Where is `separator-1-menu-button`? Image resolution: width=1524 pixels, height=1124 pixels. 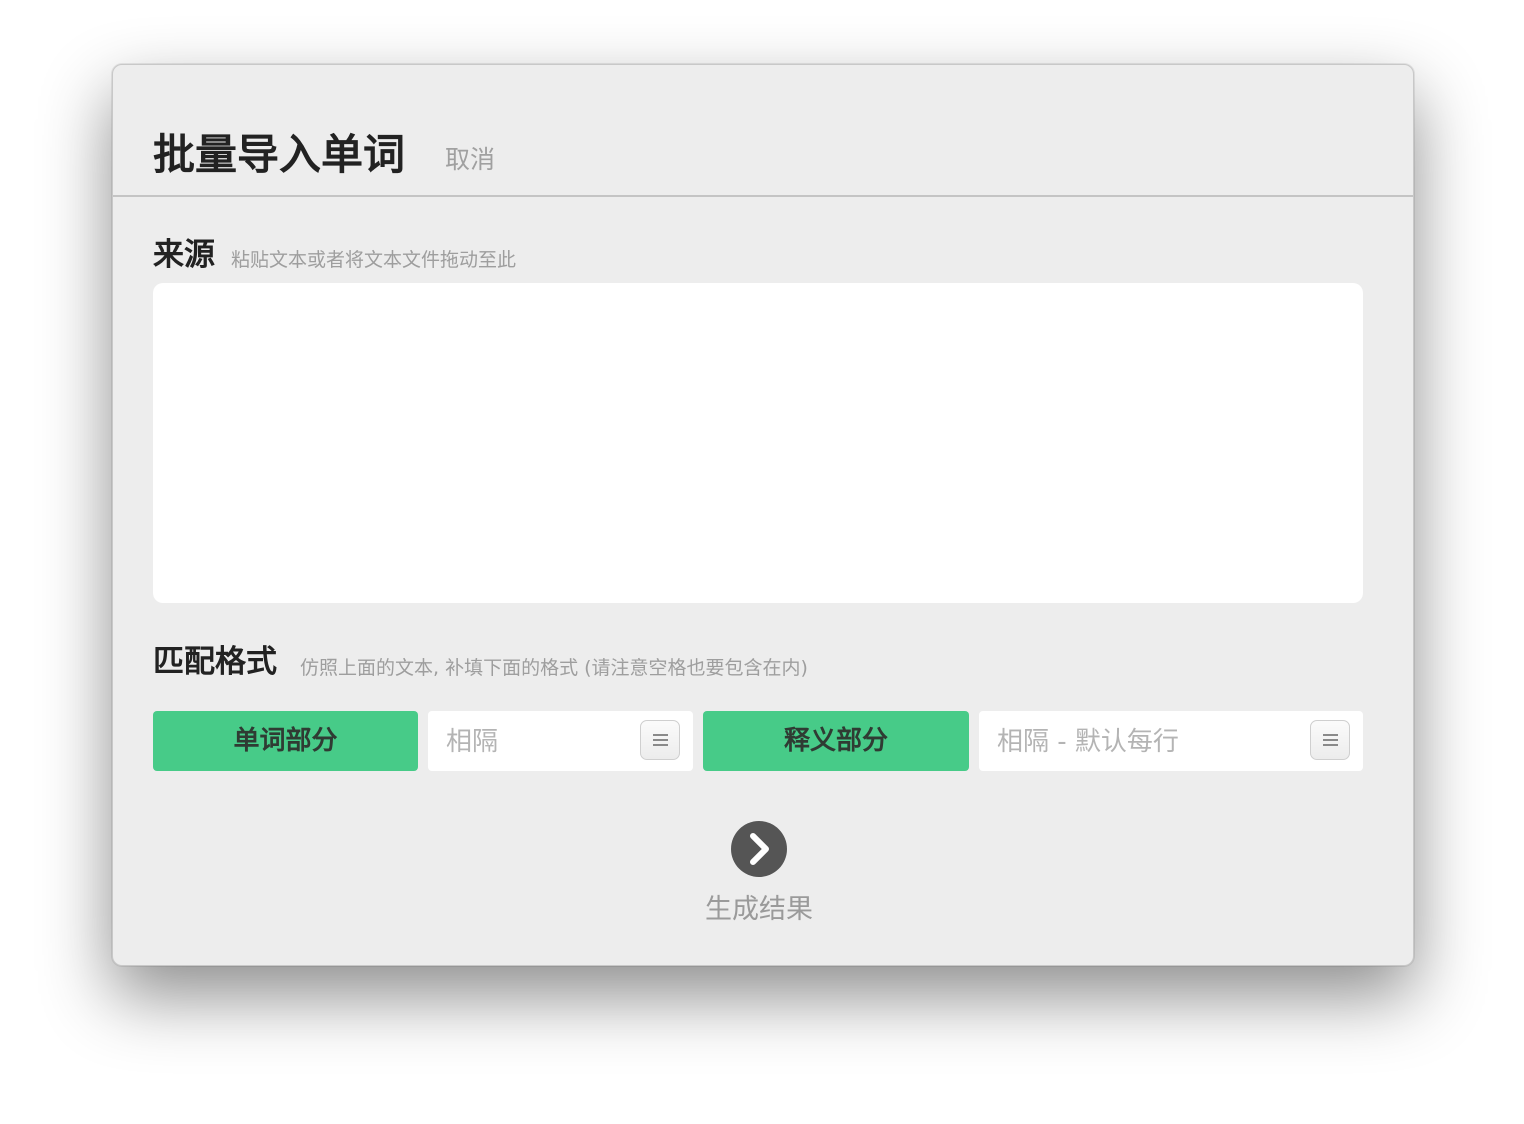 separator-1-menu-button is located at coordinates (660, 740).